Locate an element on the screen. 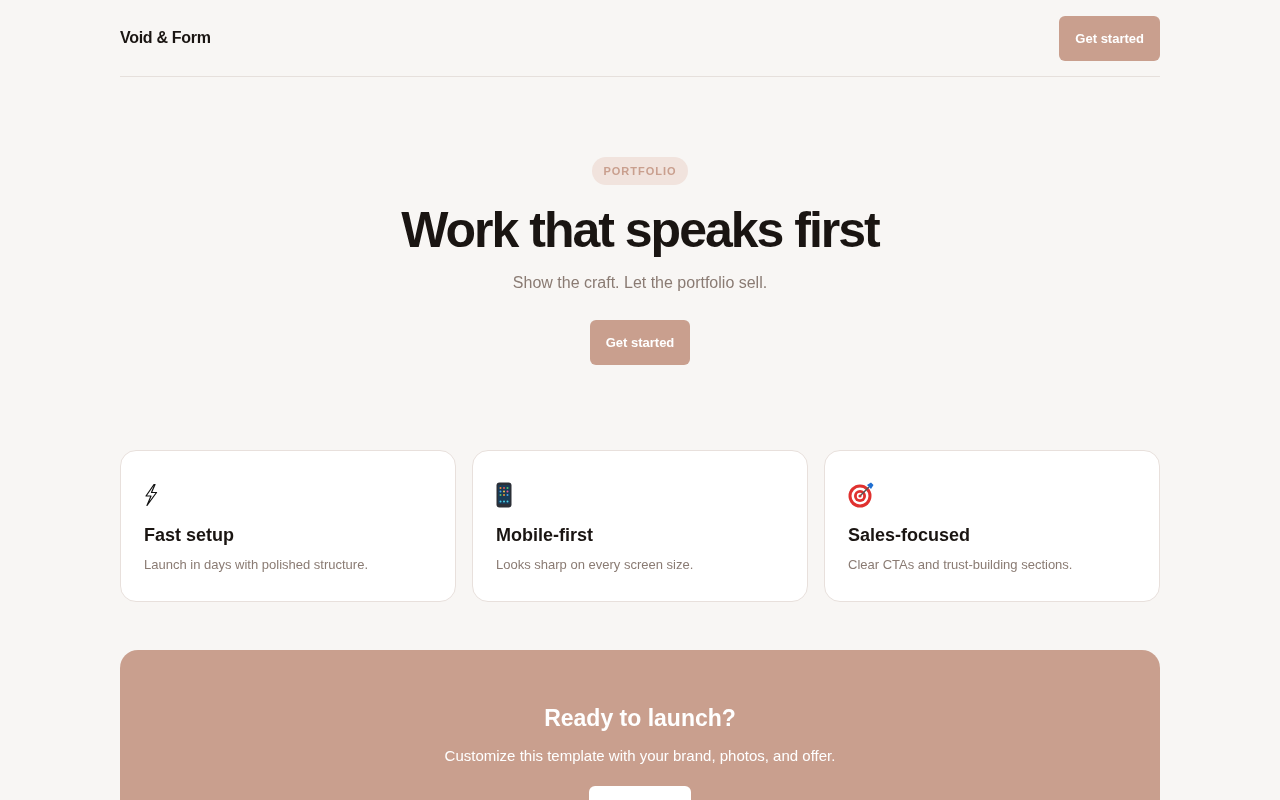  target-icon is located at coordinates (861, 495).